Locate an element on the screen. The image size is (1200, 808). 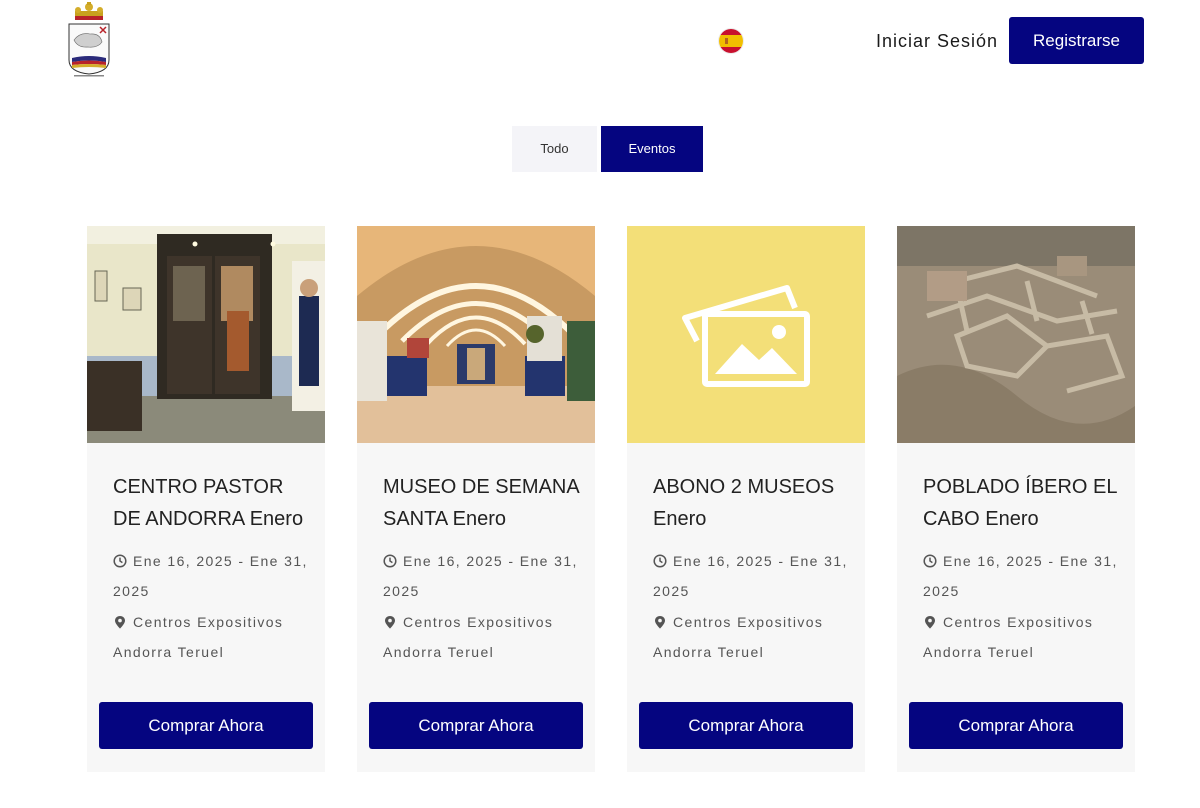
spain-flag-icon is located at coordinates (731, 41).